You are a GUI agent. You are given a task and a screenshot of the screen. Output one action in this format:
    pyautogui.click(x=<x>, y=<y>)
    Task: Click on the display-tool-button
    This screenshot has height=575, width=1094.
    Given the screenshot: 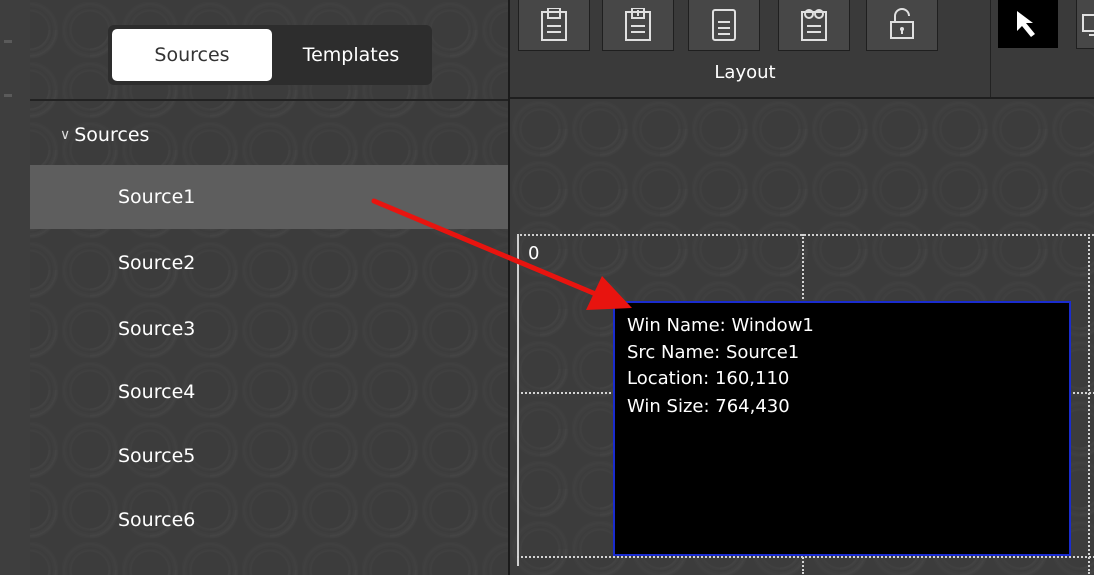 What is the action you would take?
    pyautogui.click(x=1085, y=24)
    